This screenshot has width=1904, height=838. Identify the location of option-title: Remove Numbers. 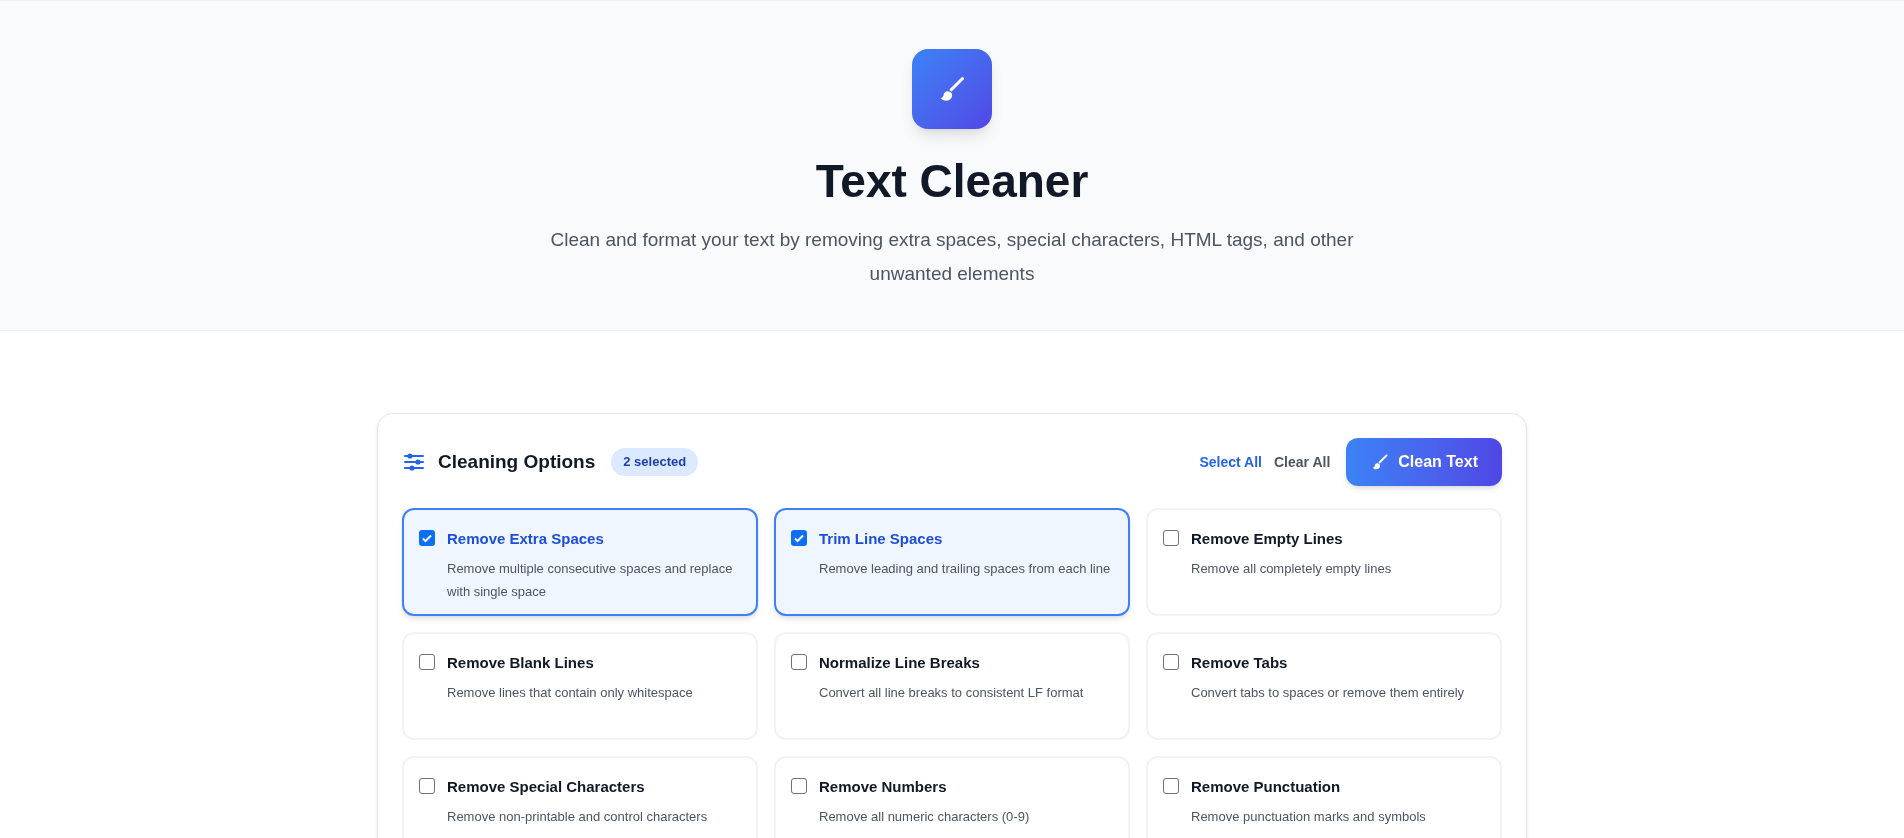
(883, 787).